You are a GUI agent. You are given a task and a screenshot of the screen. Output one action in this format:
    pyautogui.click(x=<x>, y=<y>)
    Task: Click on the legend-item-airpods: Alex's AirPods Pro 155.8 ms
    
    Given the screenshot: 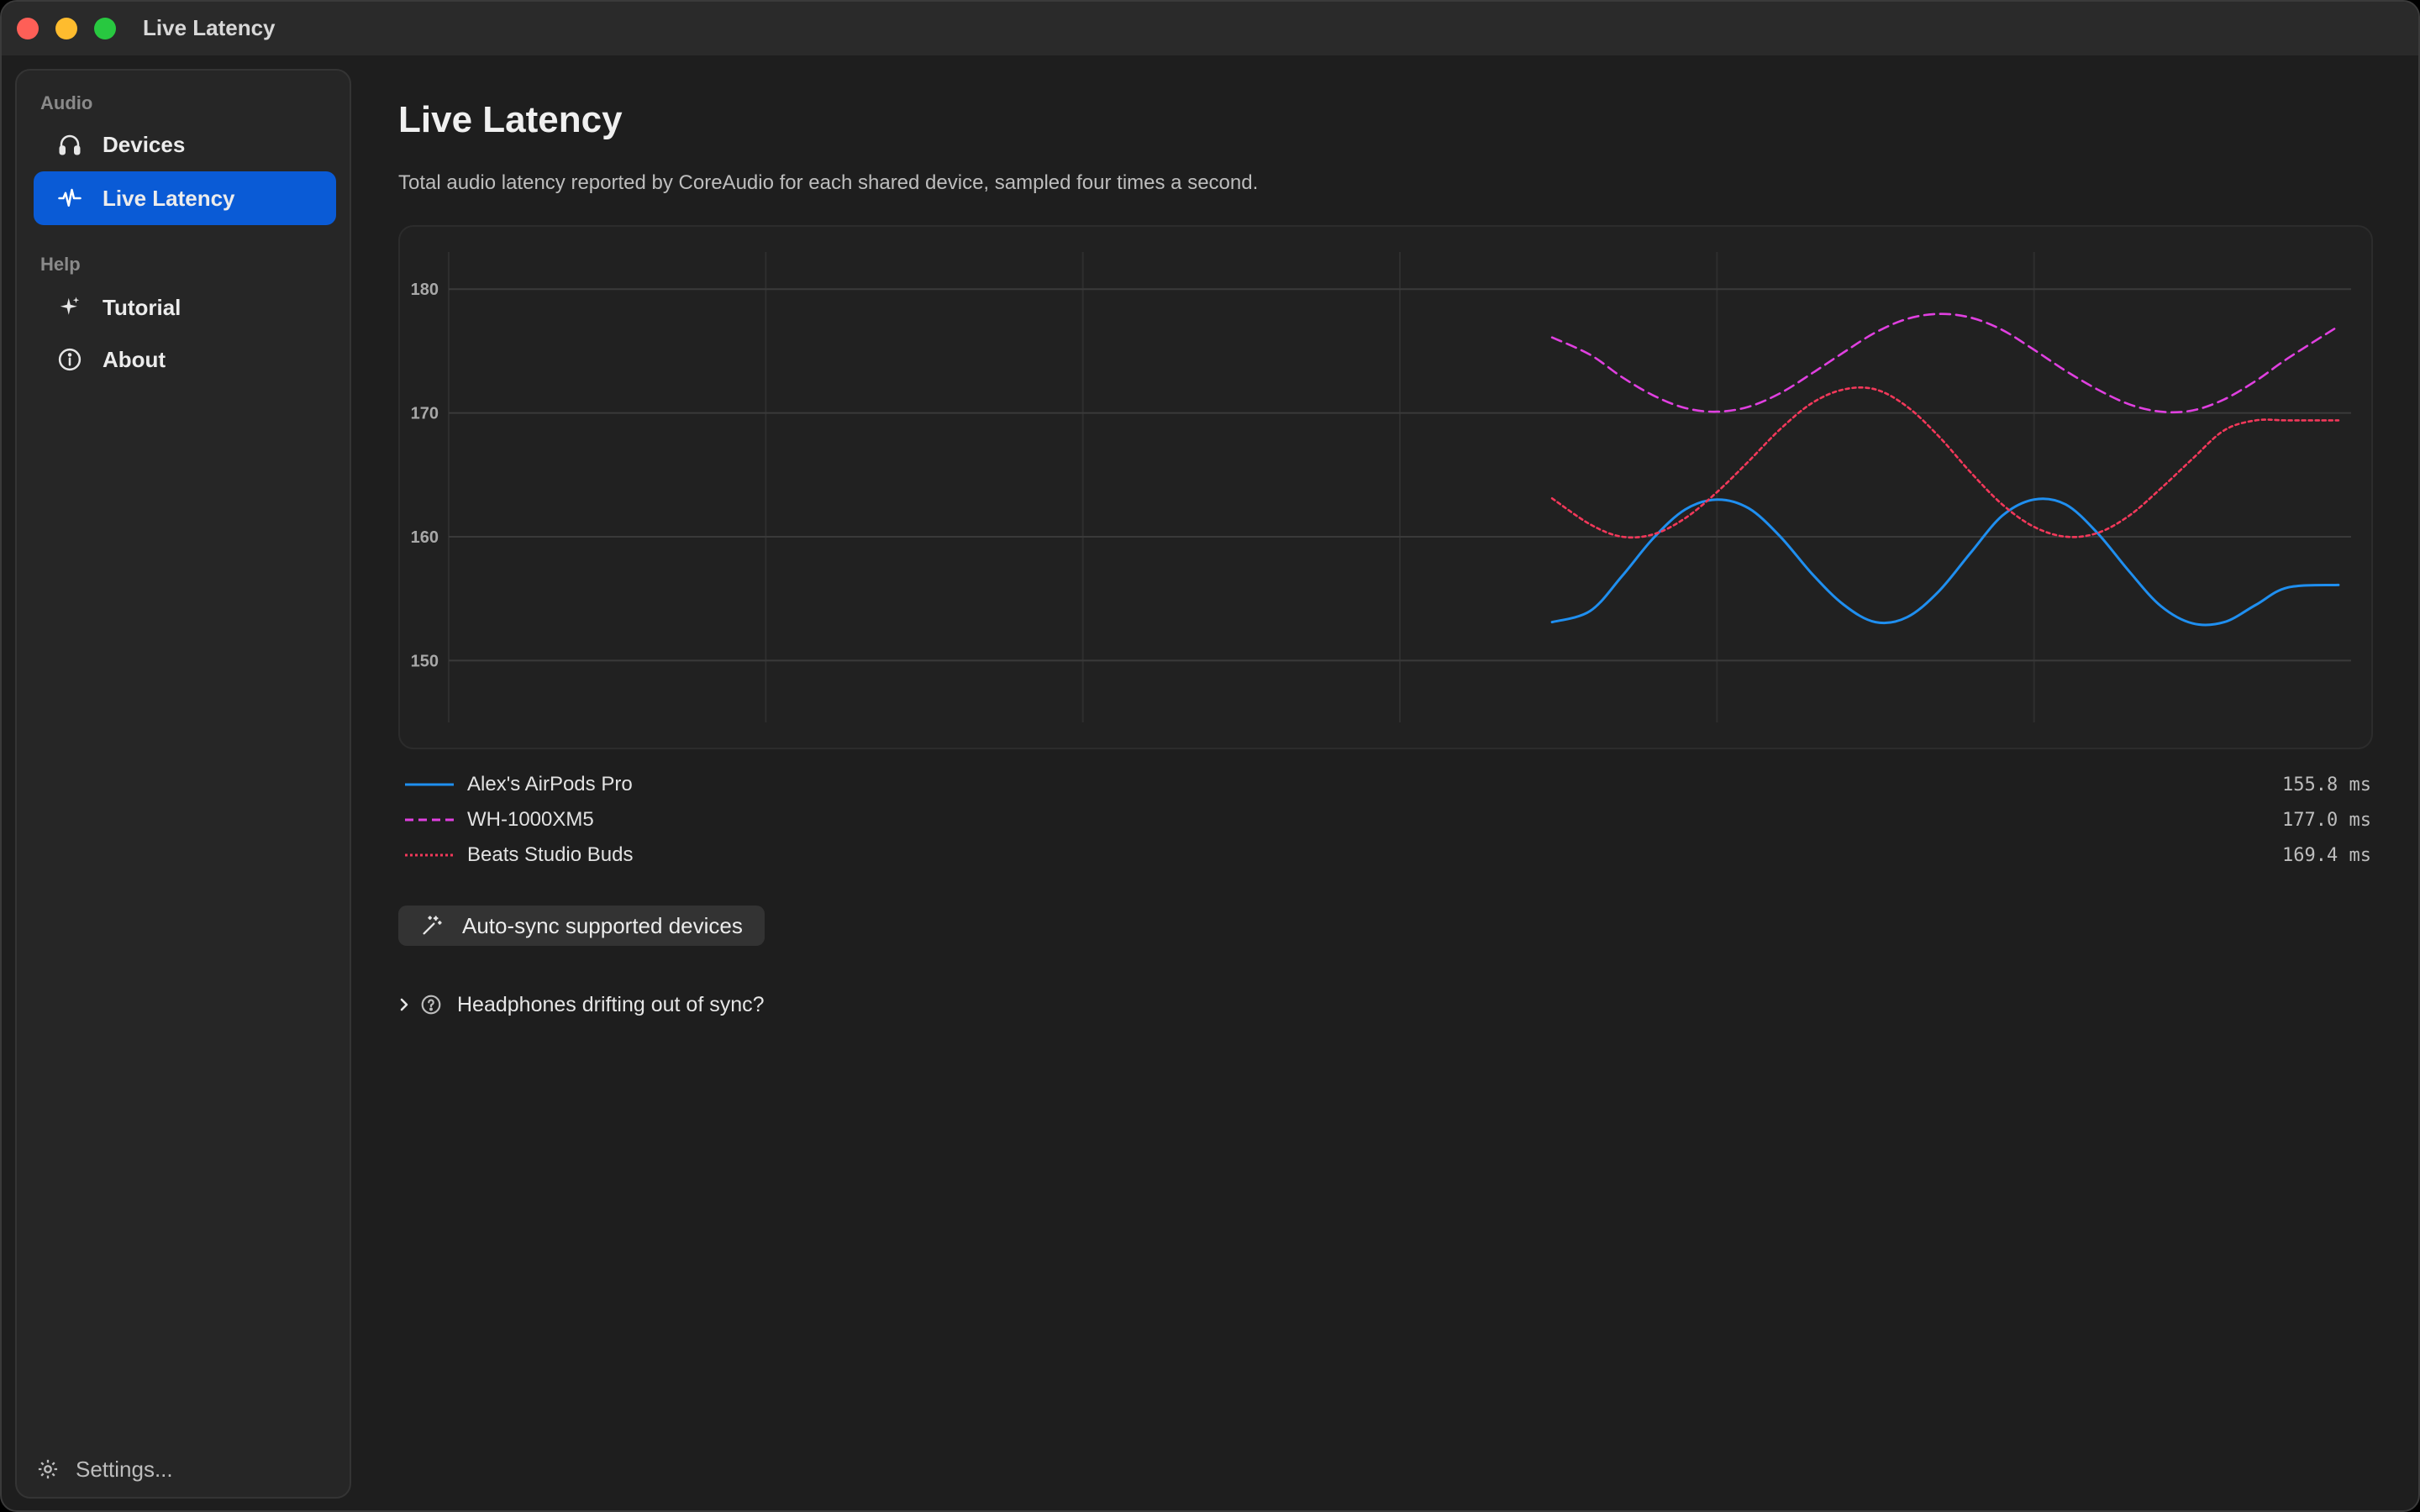 What is the action you would take?
    pyautogui.click(x=1388, y=784)
    